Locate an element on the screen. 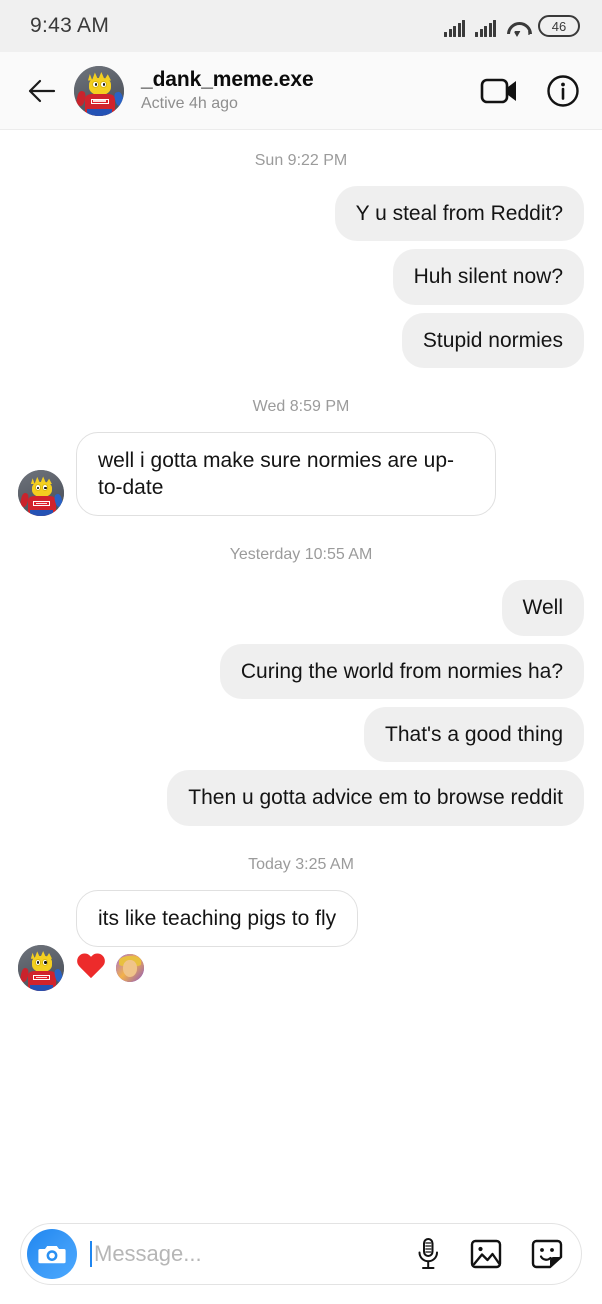 Image resolution: width=602 pixels, height=1304 pixels. sticker-icon is located at coordinates (547, 1254).